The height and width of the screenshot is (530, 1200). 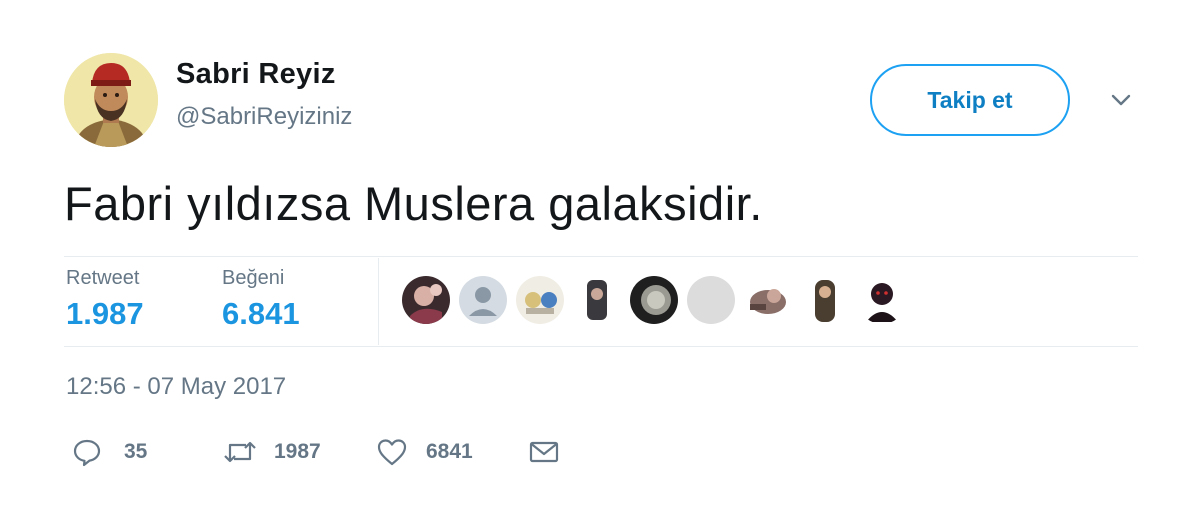 I want to click on tweet-timestamp: 12:56 - 07 May 2017, so click(x=176, y=387).